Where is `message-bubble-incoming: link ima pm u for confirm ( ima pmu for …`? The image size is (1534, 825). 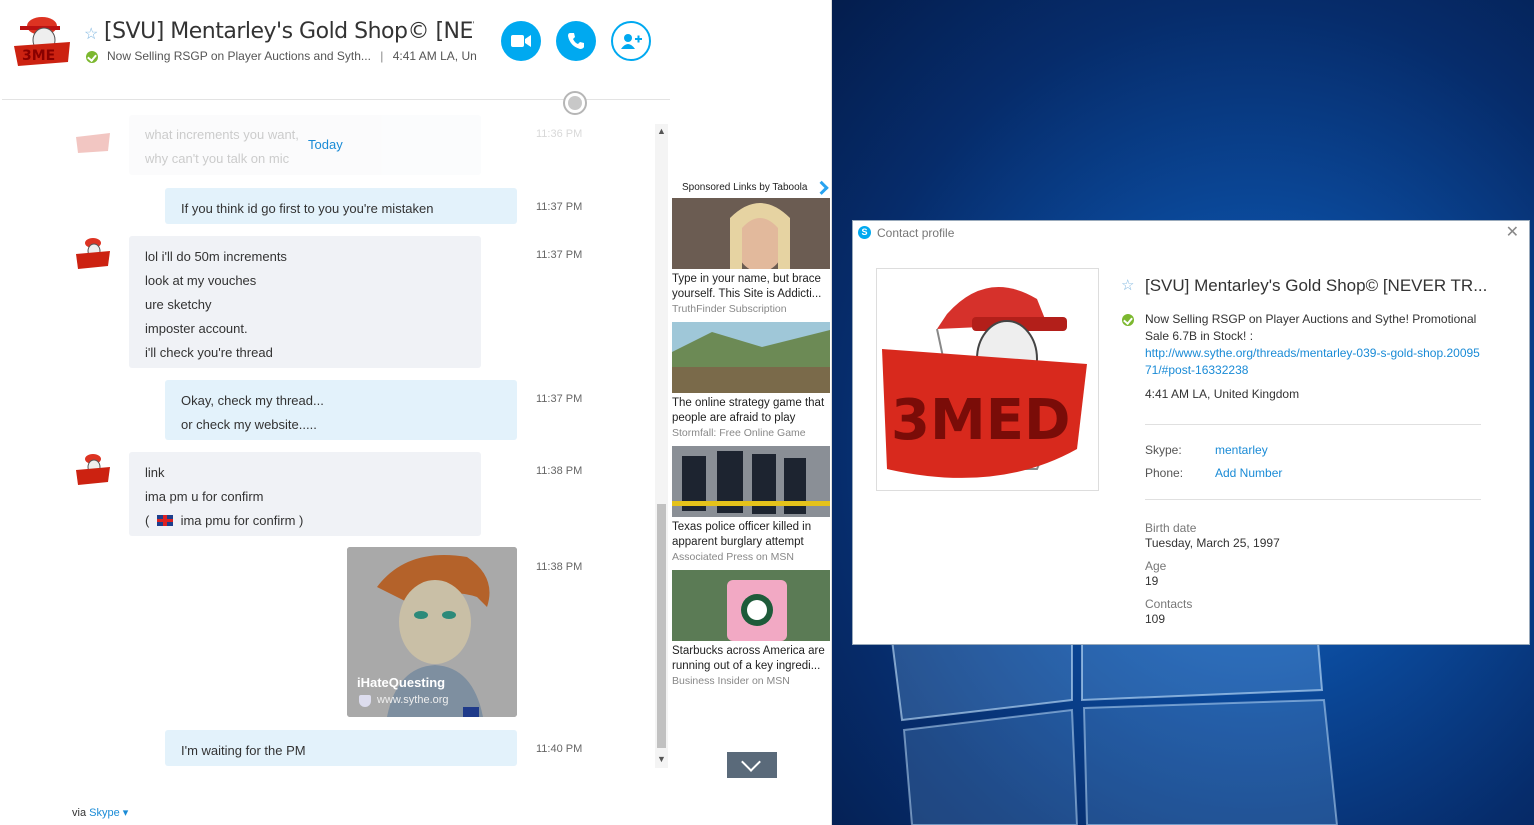 message-bubble-incoming: link ima pm u for confirm ( ima pmu for … is located at coordinates (305, 494).